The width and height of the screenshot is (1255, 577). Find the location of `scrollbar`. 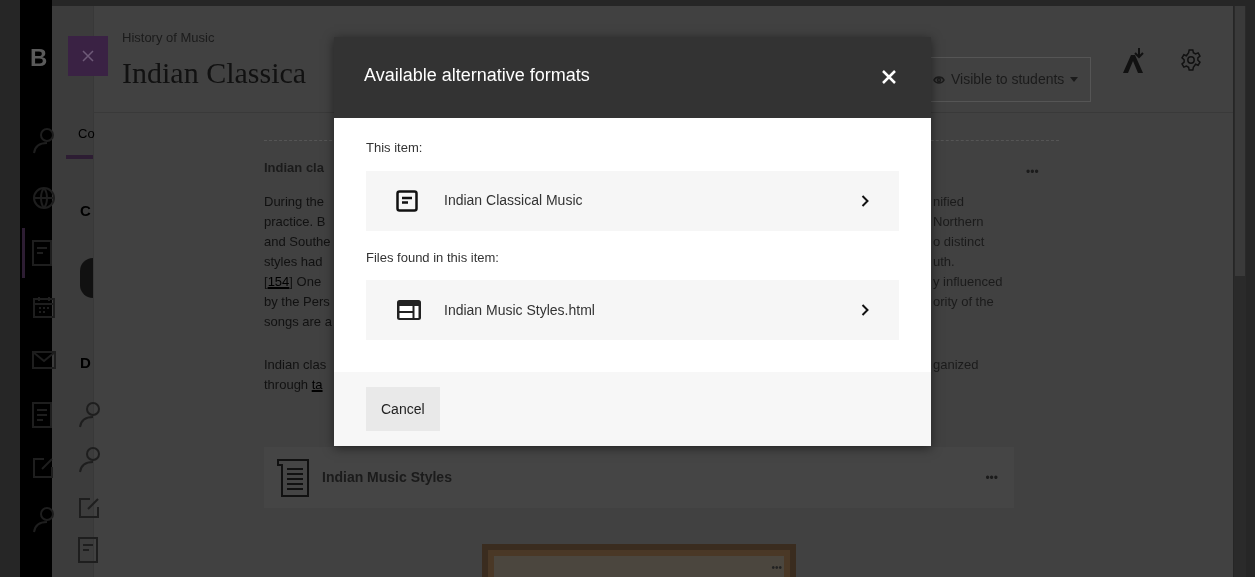

scrollbar is located at coordinates (1240, 291).